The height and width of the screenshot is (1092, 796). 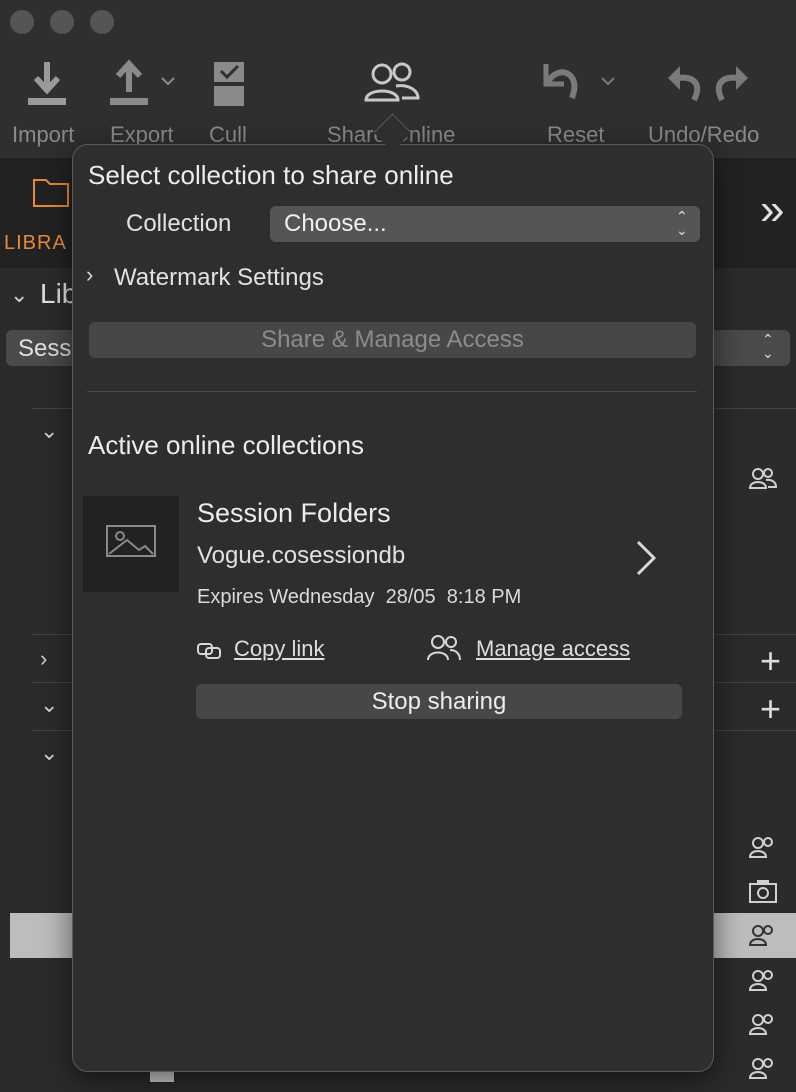 I want to click on folder-icon, so click(x=51, y=193).